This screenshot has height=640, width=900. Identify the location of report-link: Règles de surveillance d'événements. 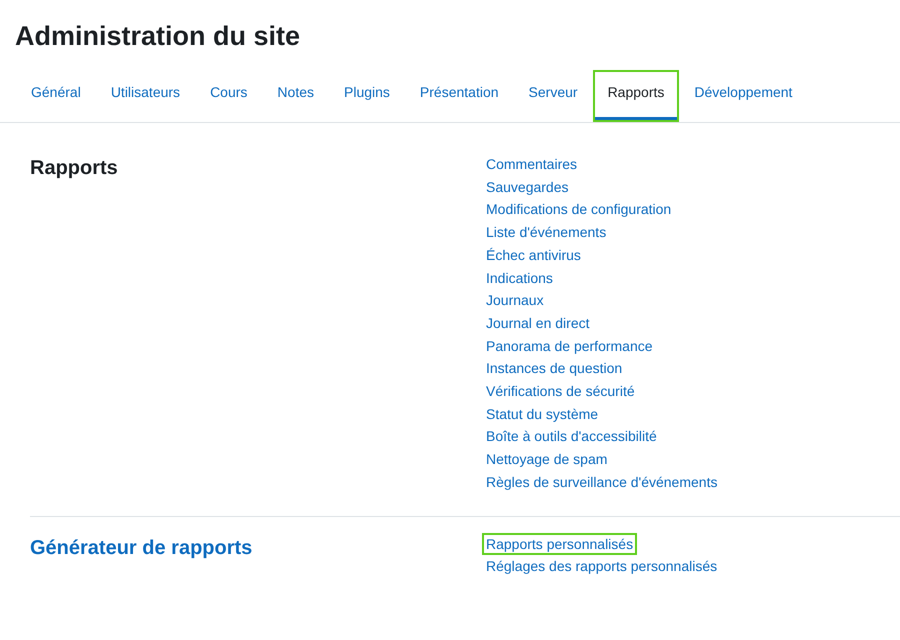
(602, 482).